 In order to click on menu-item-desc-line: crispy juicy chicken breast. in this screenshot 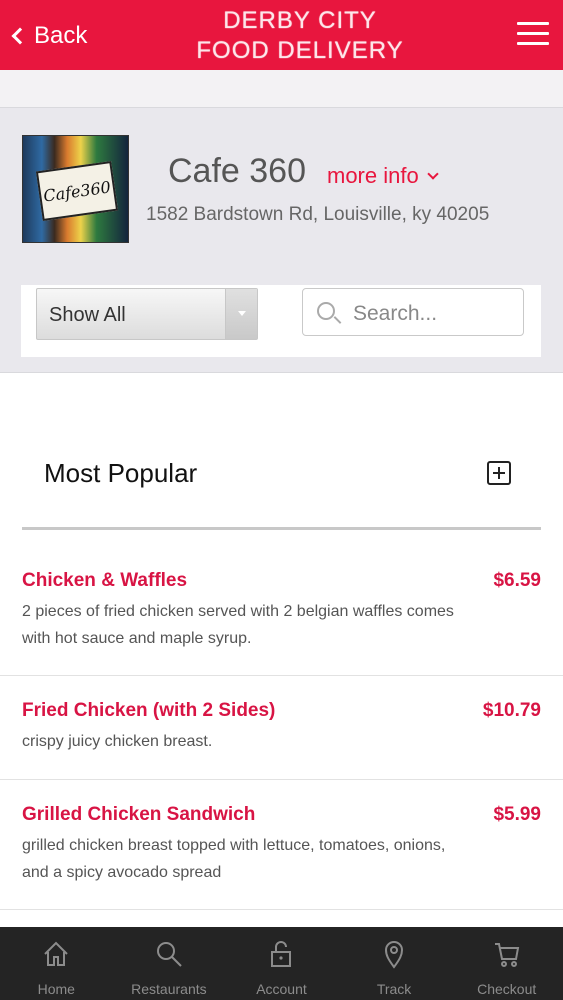, I will do `click(117, 741)`.